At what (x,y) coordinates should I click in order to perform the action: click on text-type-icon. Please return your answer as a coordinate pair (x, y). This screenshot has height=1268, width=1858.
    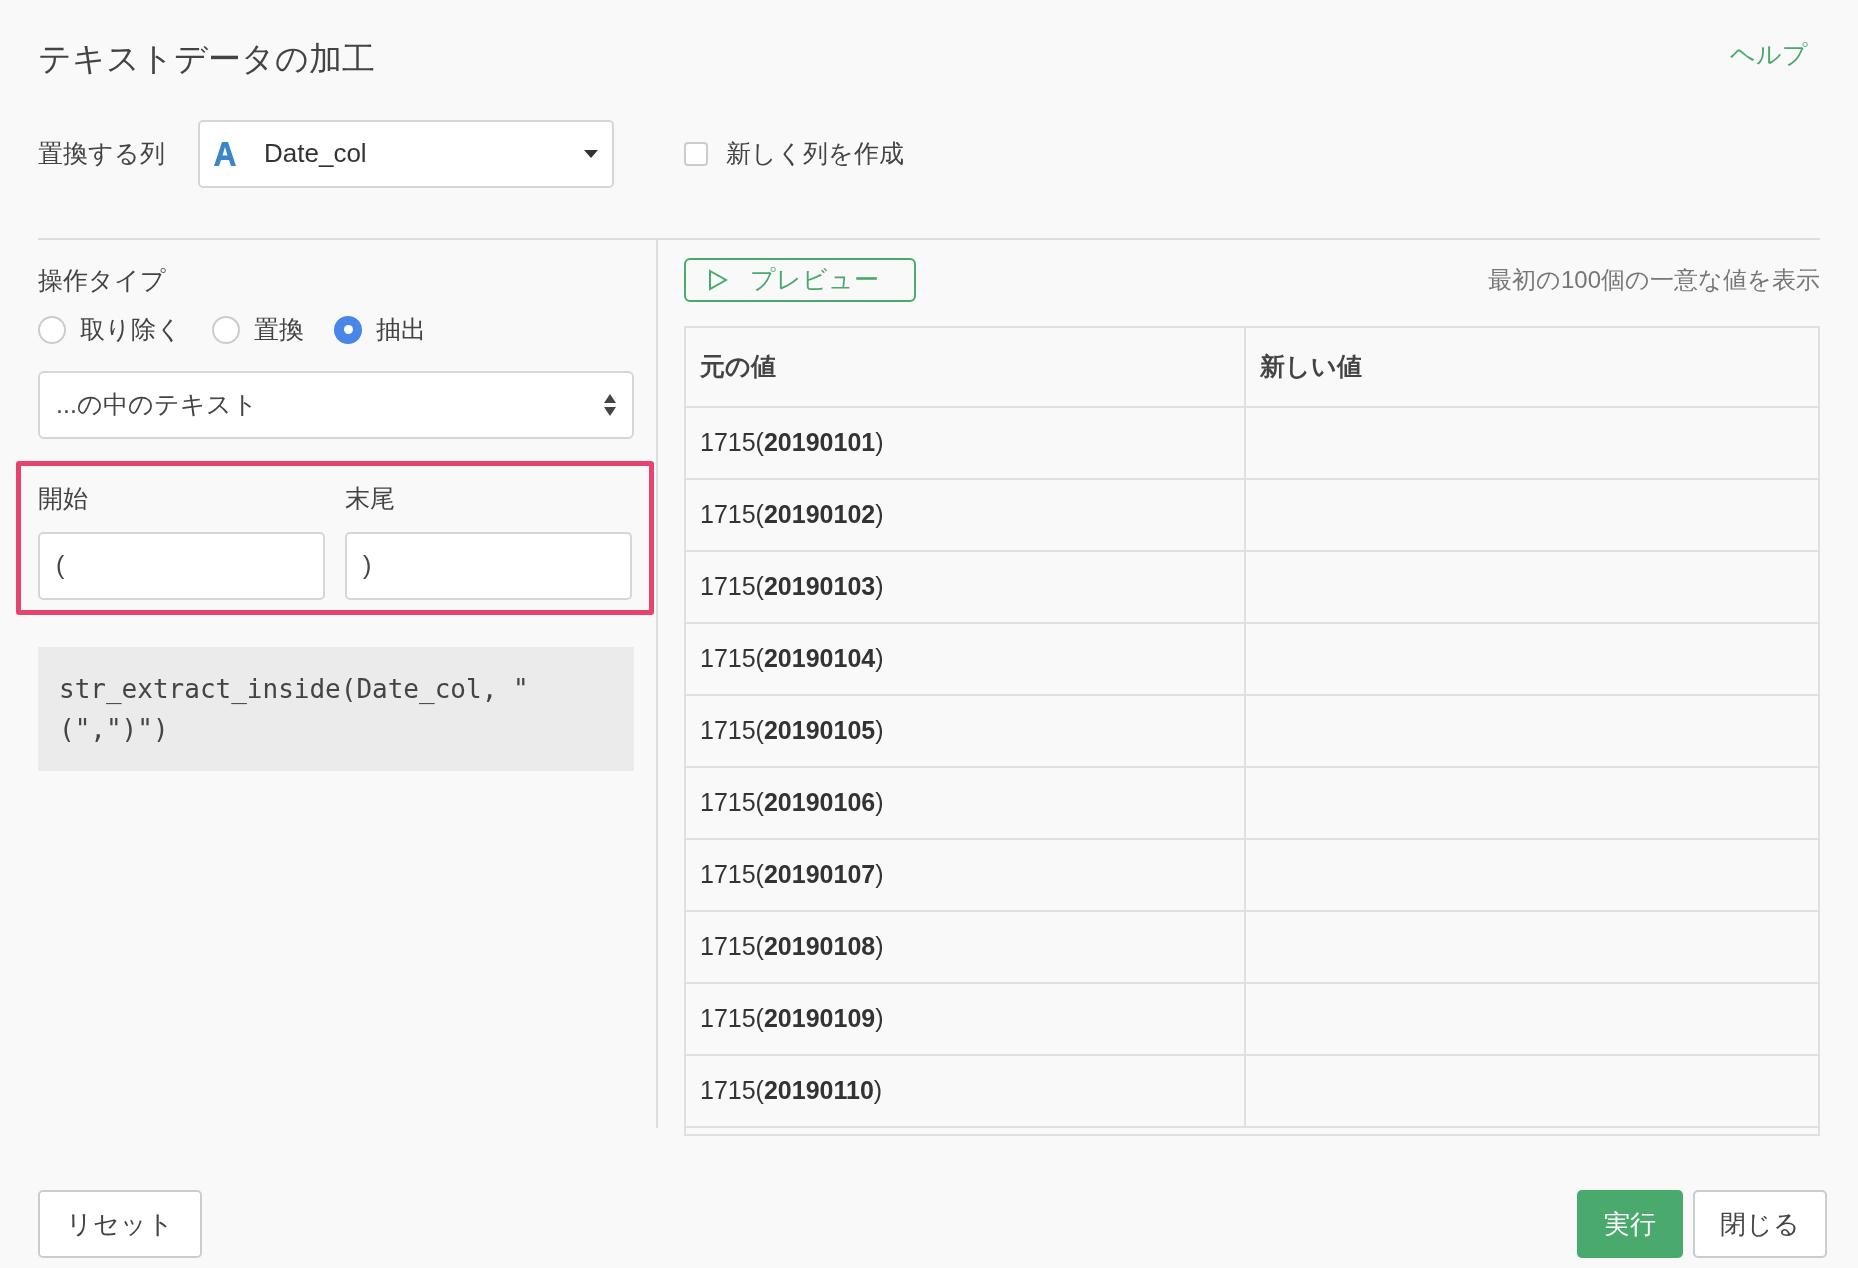
    Looking at the image, I should click on (225, 153).